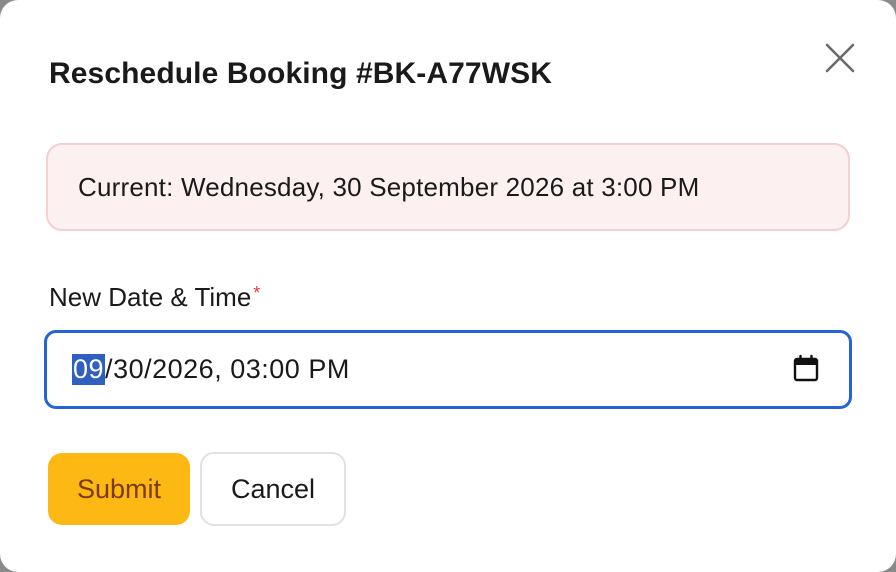 The height and width of the screenshot is (572, 896). What do you see at coordinates (245, 369) in the screenshot?
I see `hour-segment: 03` at bounding box center [245, 369].